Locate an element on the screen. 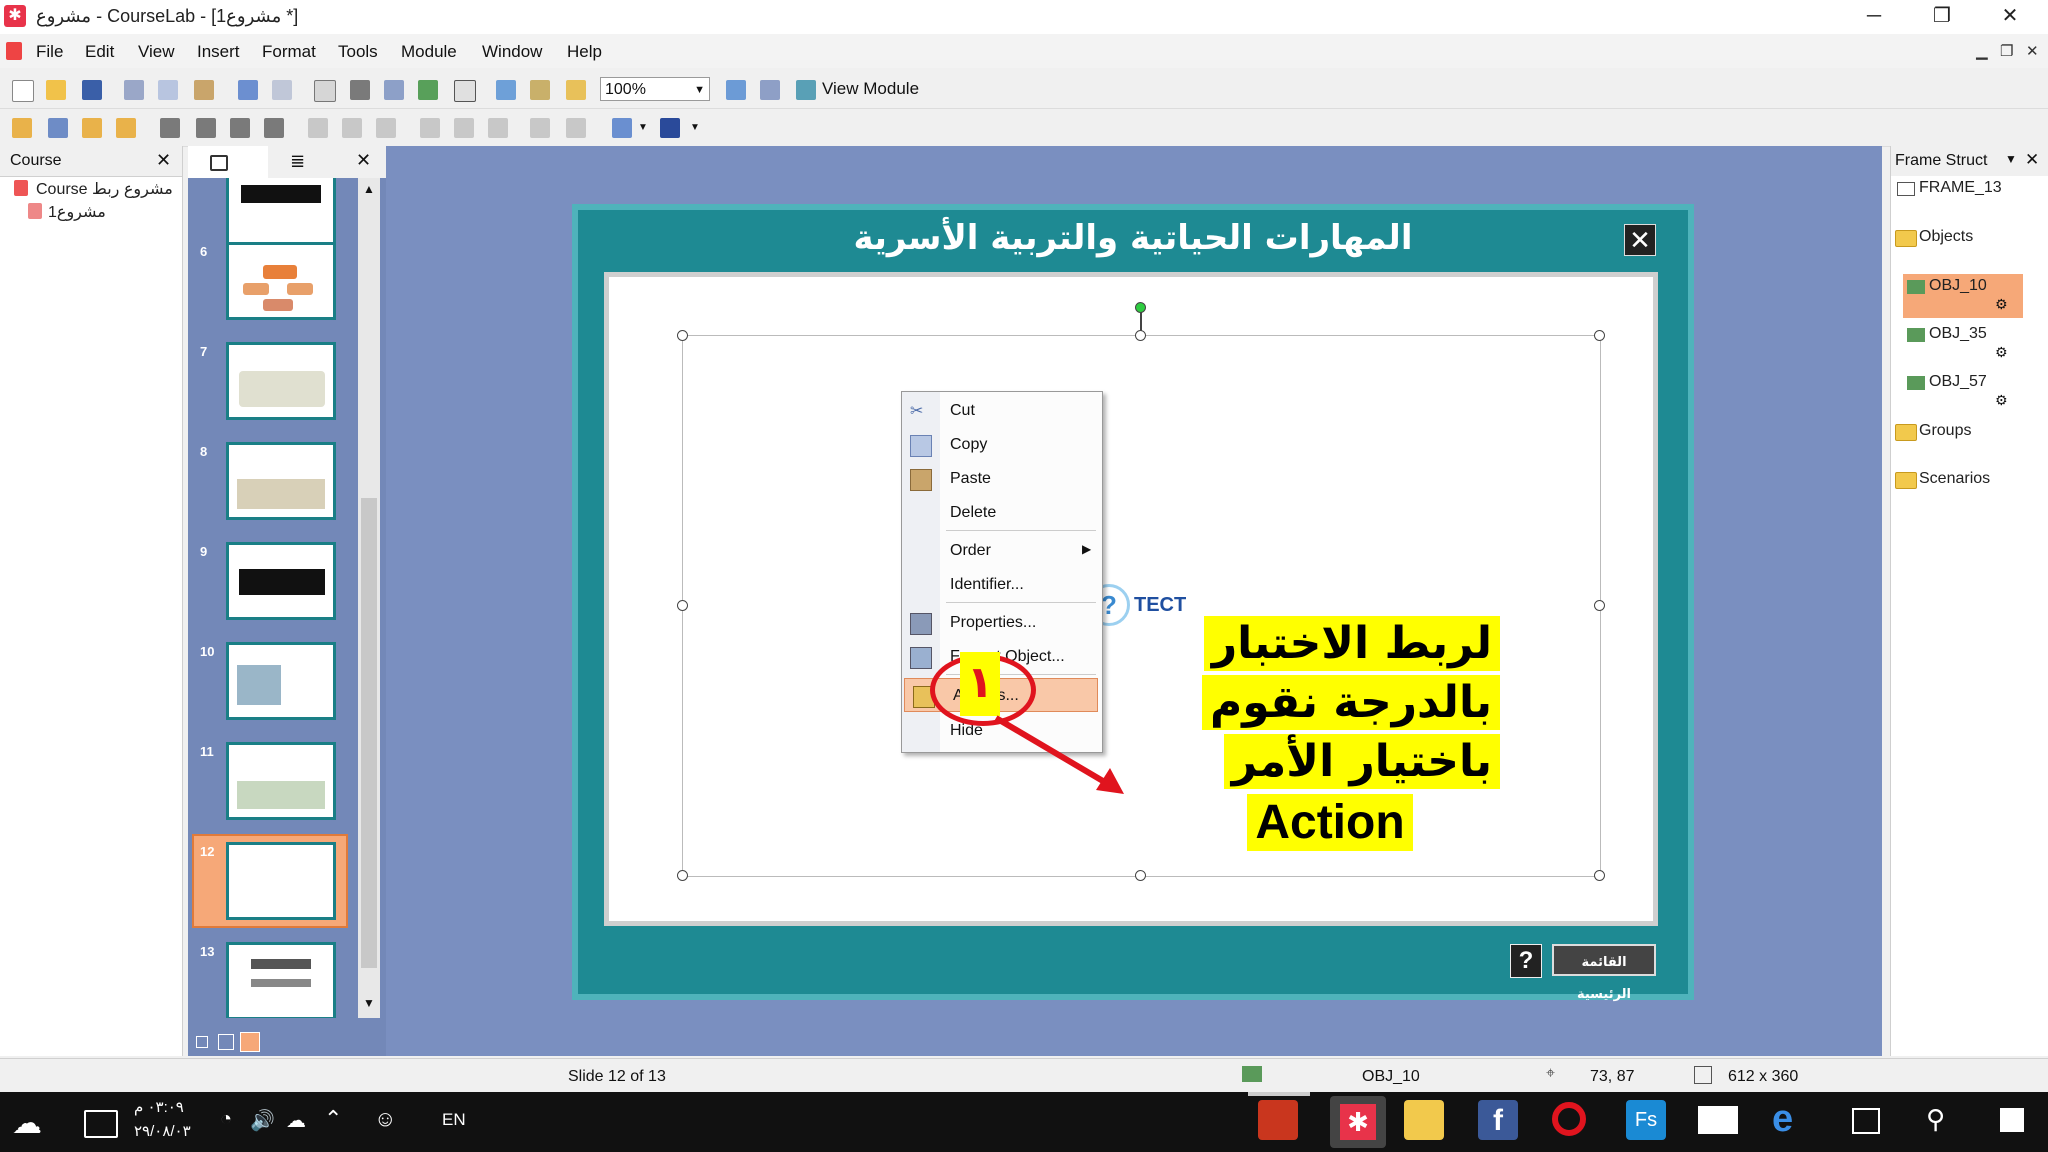  bring-front-icon is located at coordinates (22, 128).